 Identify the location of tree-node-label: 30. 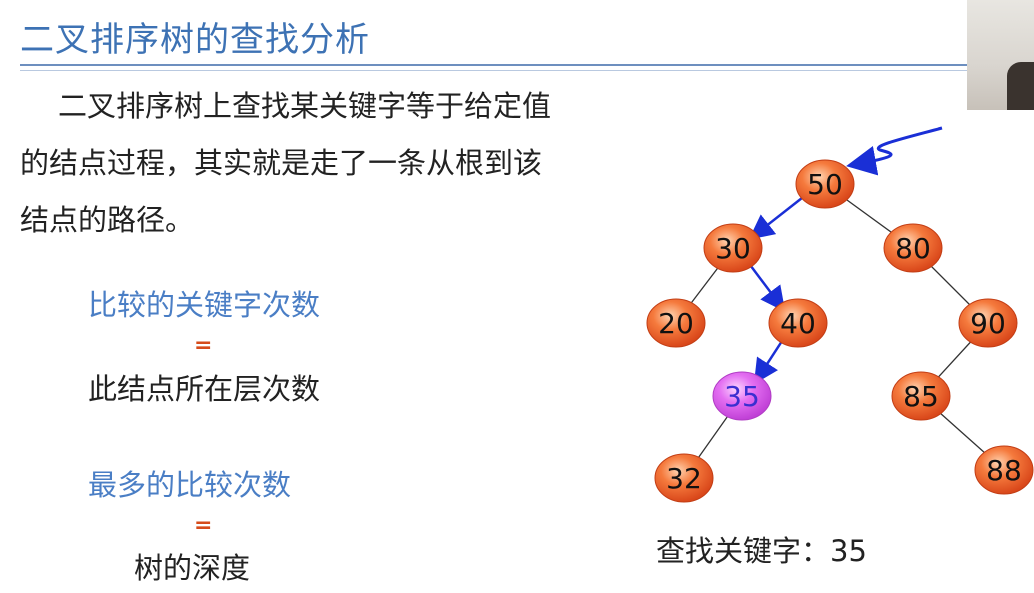
(733, 248).